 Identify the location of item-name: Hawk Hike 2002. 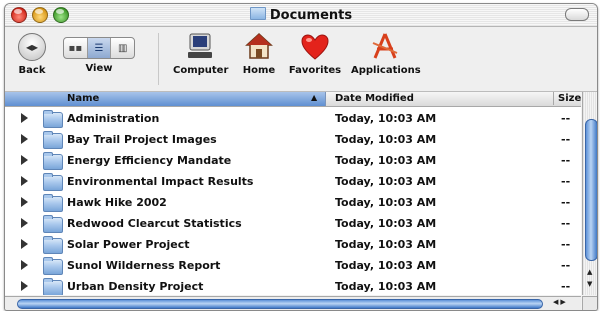
(117, 202).